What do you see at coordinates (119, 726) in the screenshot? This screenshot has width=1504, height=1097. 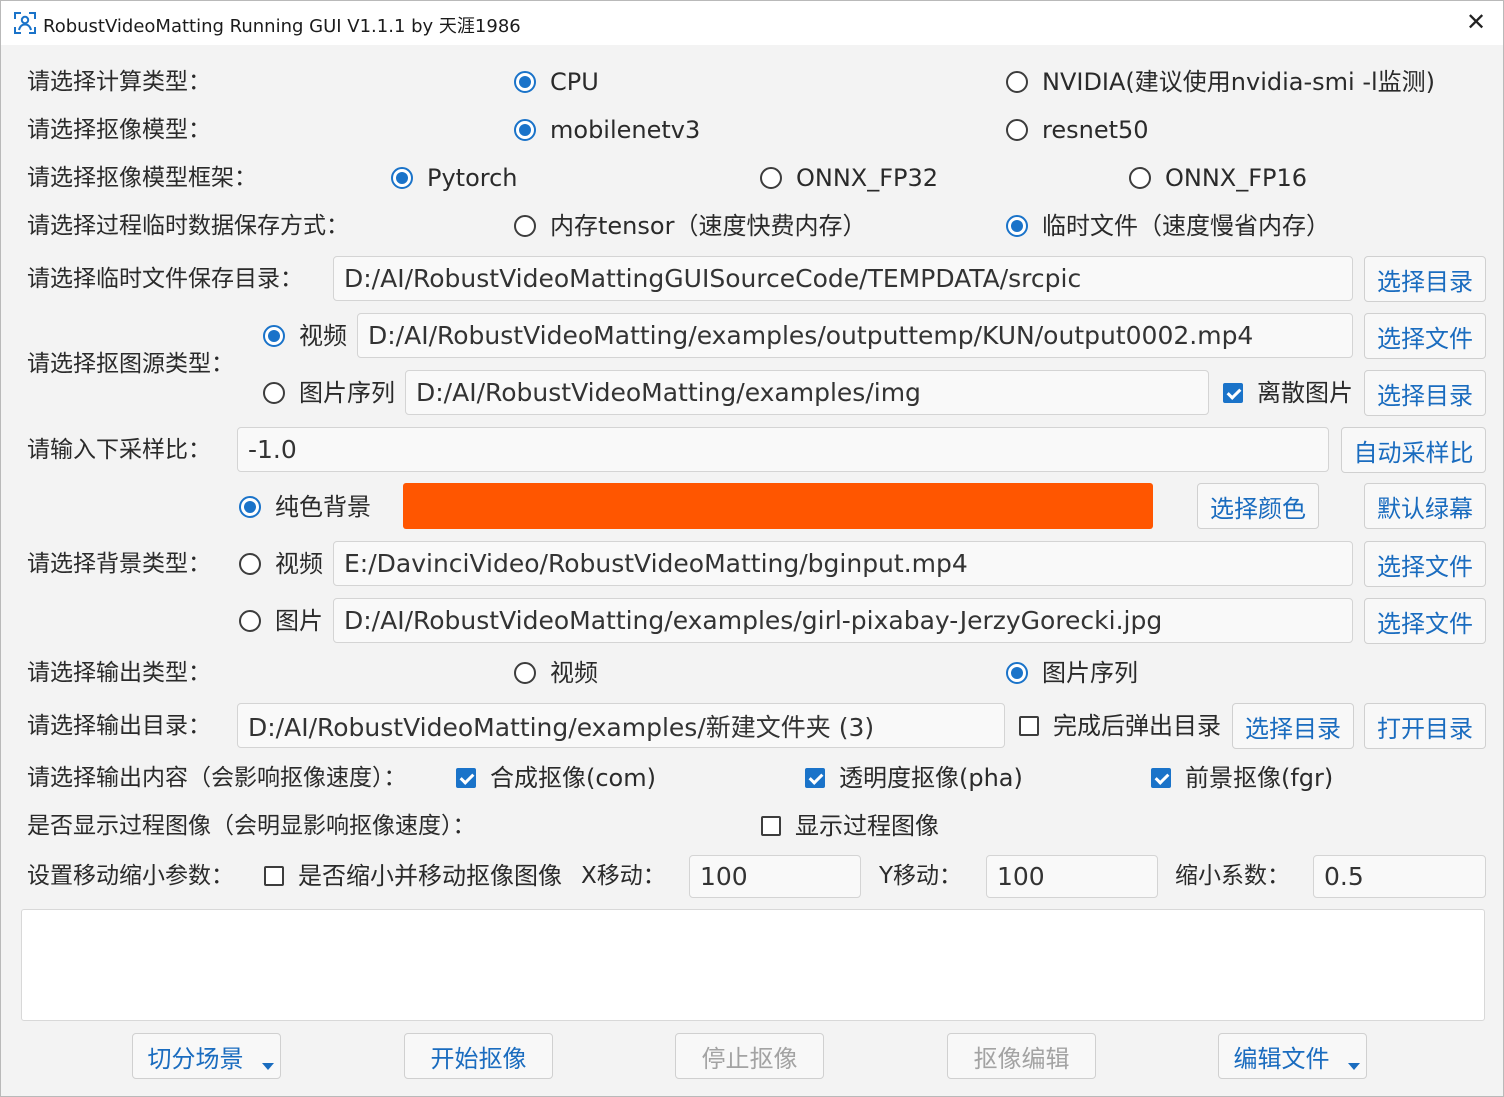 I see `output-dir-label: 请选择输出目录：` at bounding box center [119, 726].